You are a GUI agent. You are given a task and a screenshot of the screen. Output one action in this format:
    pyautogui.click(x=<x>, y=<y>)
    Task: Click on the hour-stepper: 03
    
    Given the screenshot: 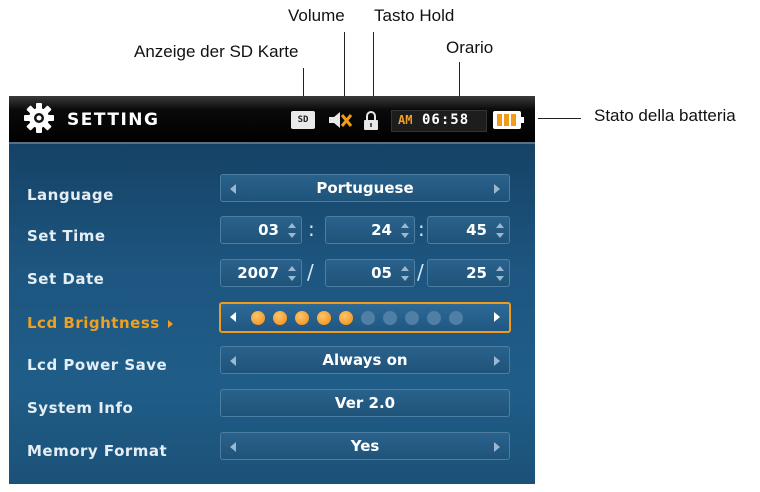 What is the action you would take?
    pyautogui.click(x=261, y=230)
    